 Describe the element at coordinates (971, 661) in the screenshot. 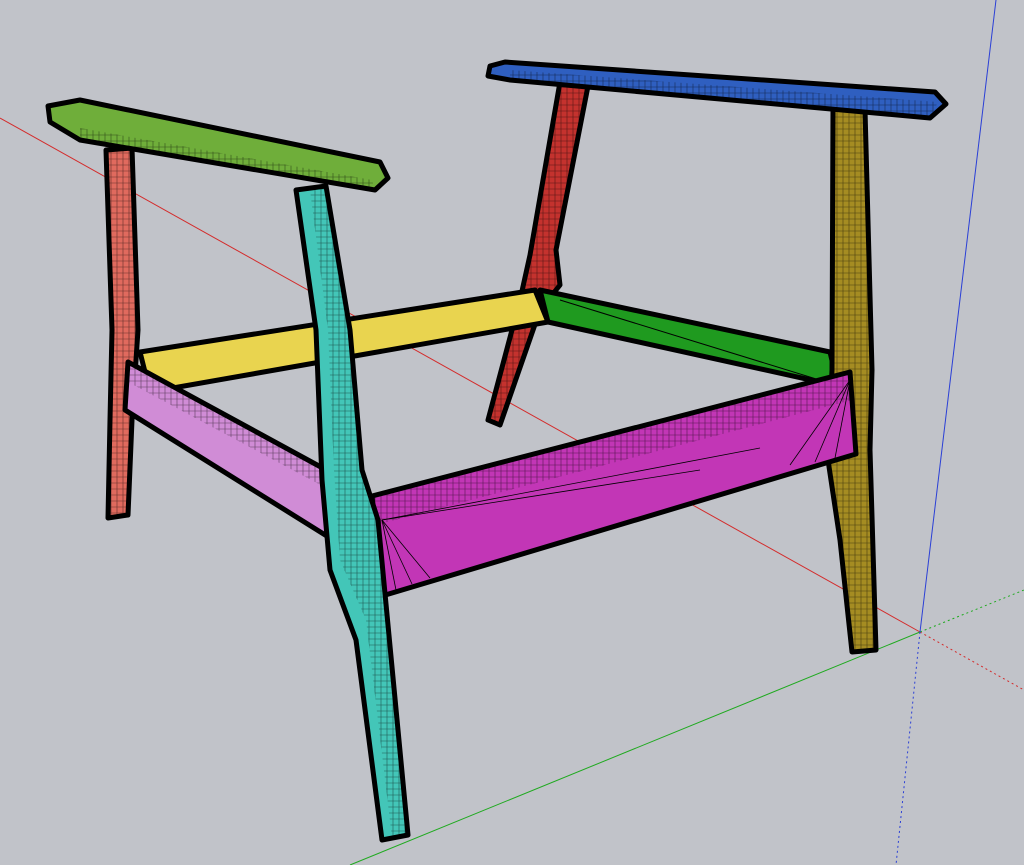

I see `red-axis-dotted` at that location.